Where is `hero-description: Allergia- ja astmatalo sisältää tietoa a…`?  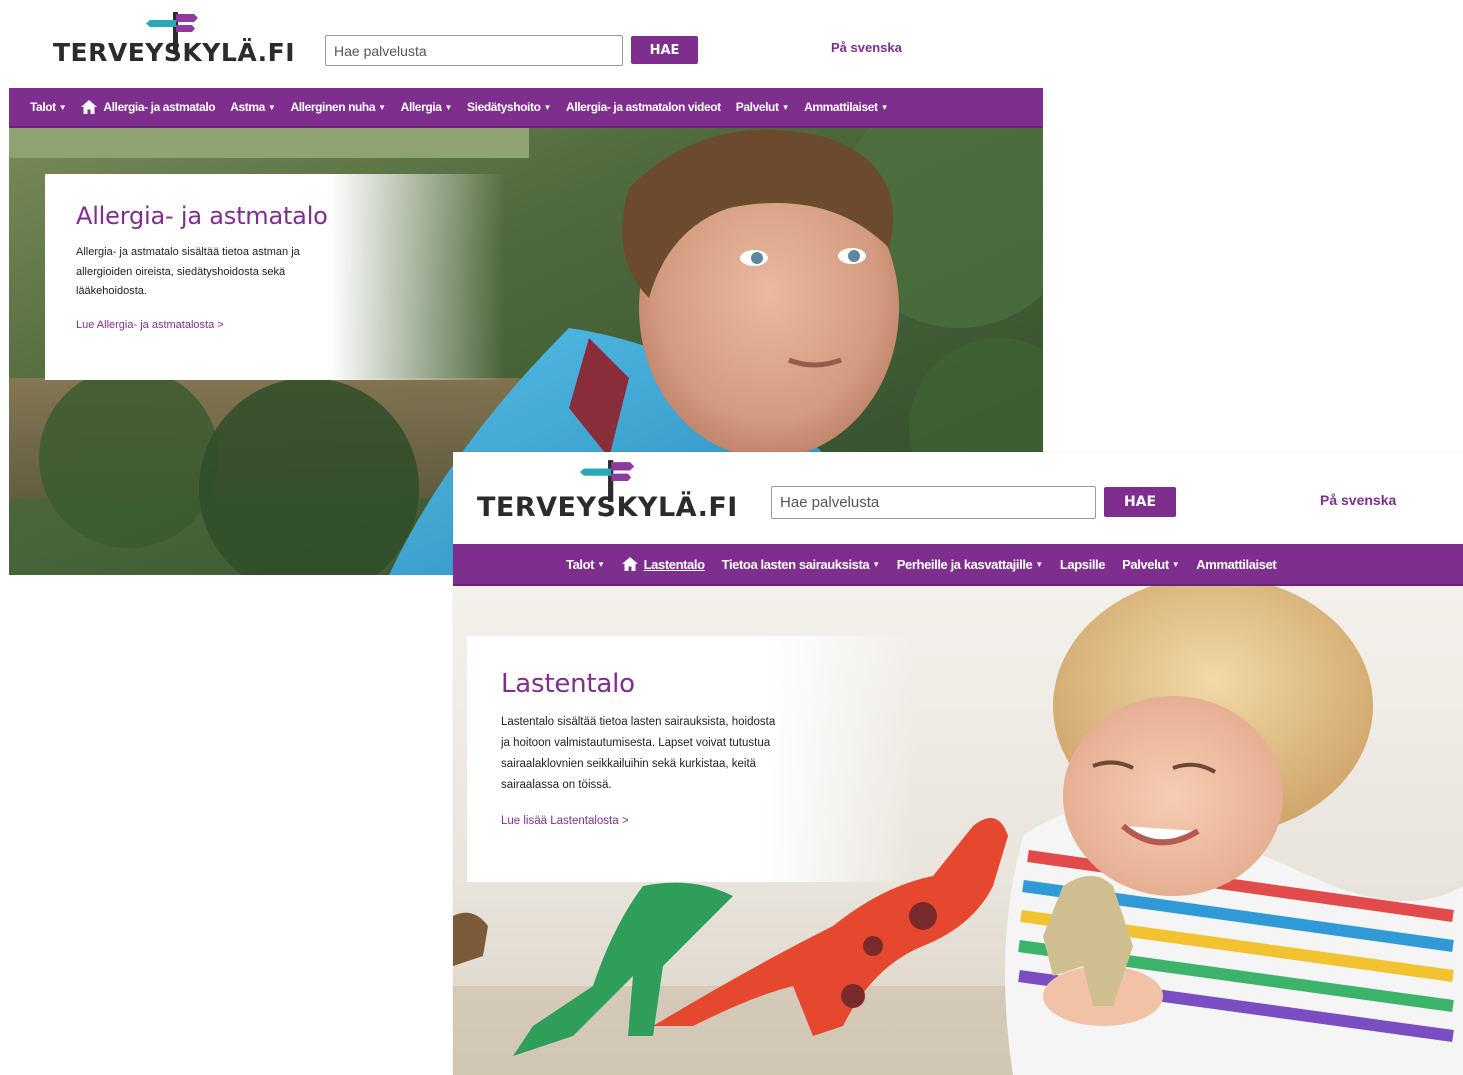 hero-description: Allergia- ja astmatalo sisältää tietoa a… is located at coordinates (188, 271).